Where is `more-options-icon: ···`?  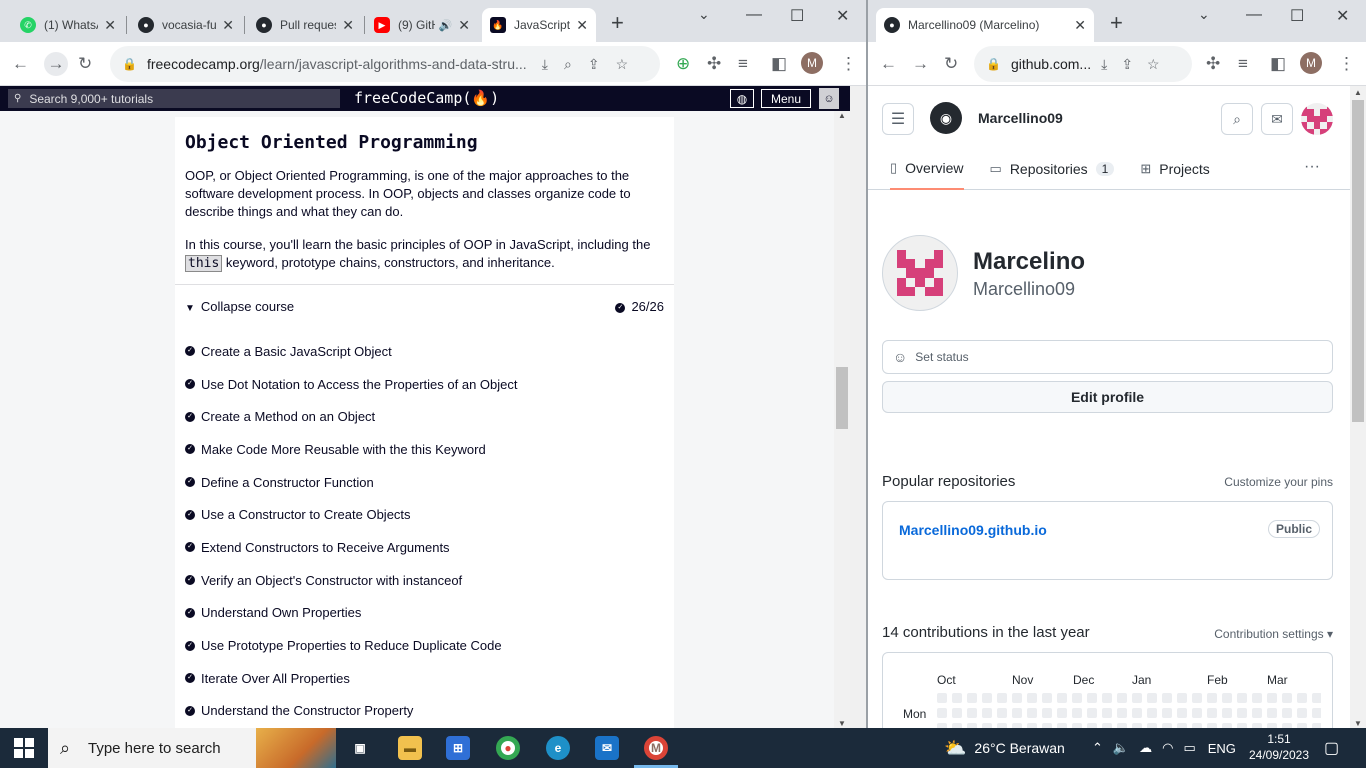
more-options-icon: ··· is located at coordinates (1312, 167).